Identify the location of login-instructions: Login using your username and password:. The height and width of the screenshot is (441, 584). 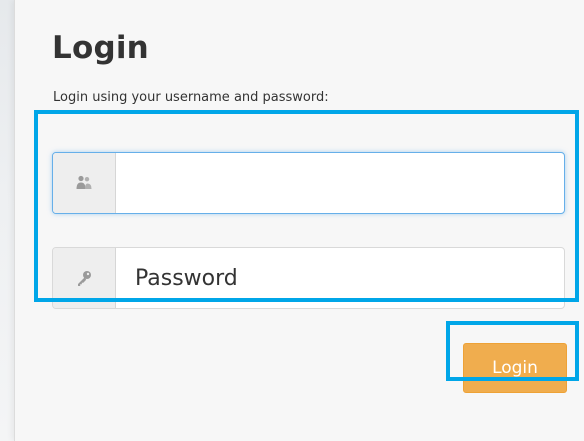
(191, 97).